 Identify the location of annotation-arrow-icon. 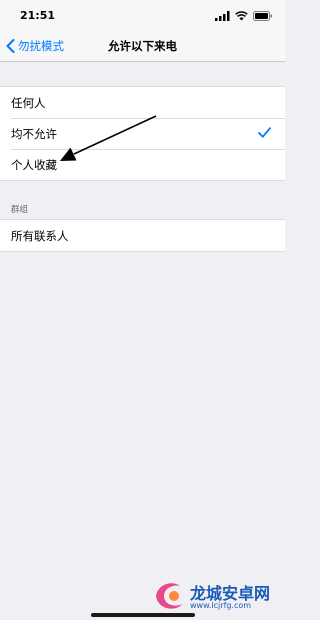
(108, 138).